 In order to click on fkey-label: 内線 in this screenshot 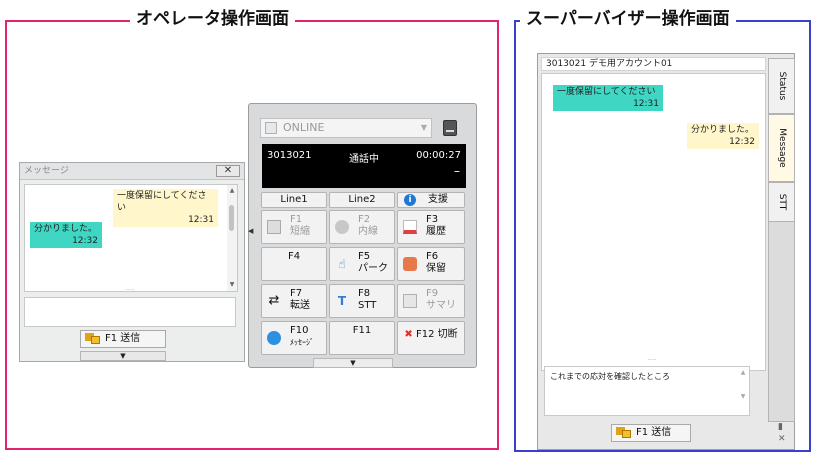, I will do `click(368, 231)`.